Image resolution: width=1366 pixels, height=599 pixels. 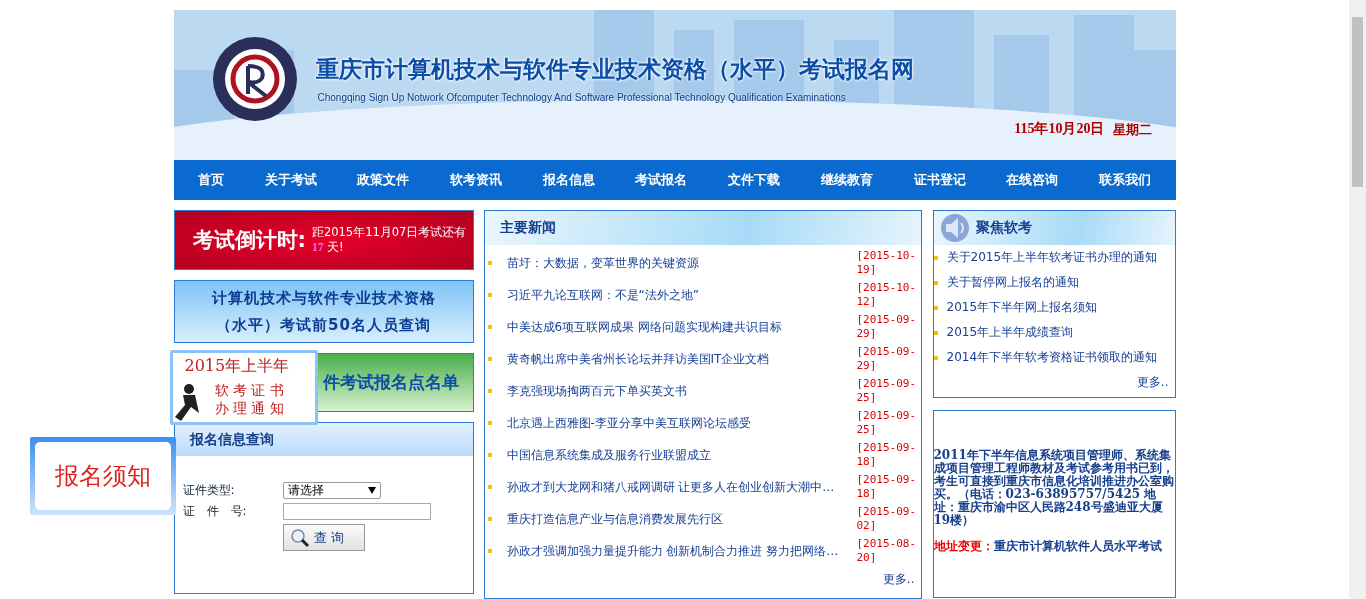 What do you see at coordinates (661, 180) in the screenshot?
I see `nav-link: 考试报名` at bounding box center [661, 180].